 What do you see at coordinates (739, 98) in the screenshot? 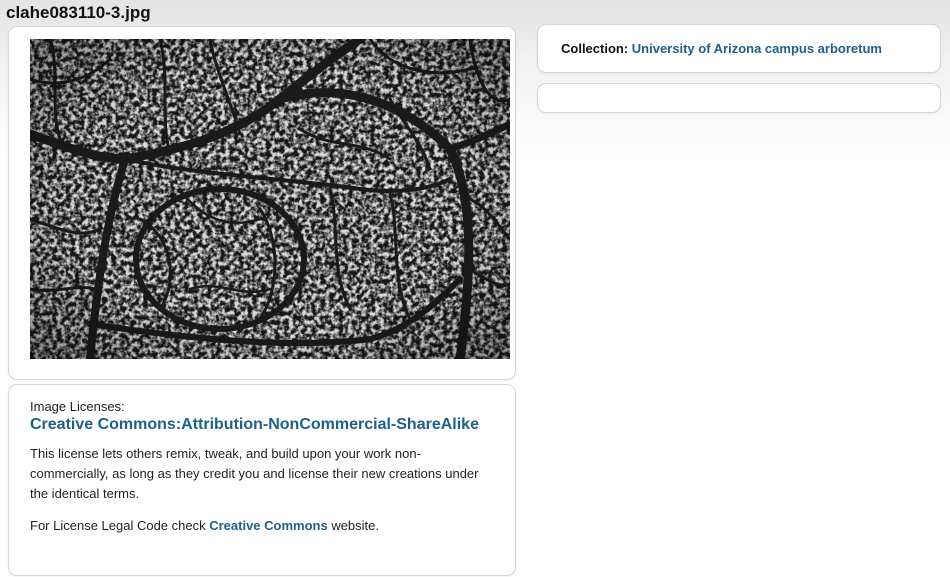
I see `empty-info-panel` at bounding box center [739, 98].